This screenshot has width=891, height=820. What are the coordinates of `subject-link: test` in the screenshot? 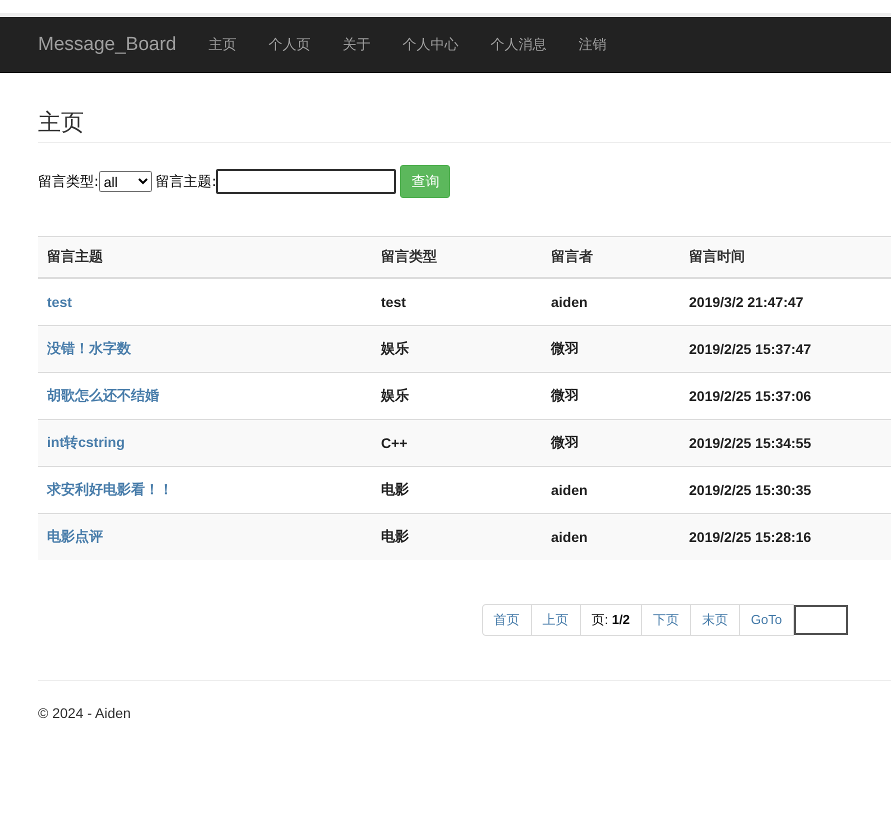 It's located at (59, 302).